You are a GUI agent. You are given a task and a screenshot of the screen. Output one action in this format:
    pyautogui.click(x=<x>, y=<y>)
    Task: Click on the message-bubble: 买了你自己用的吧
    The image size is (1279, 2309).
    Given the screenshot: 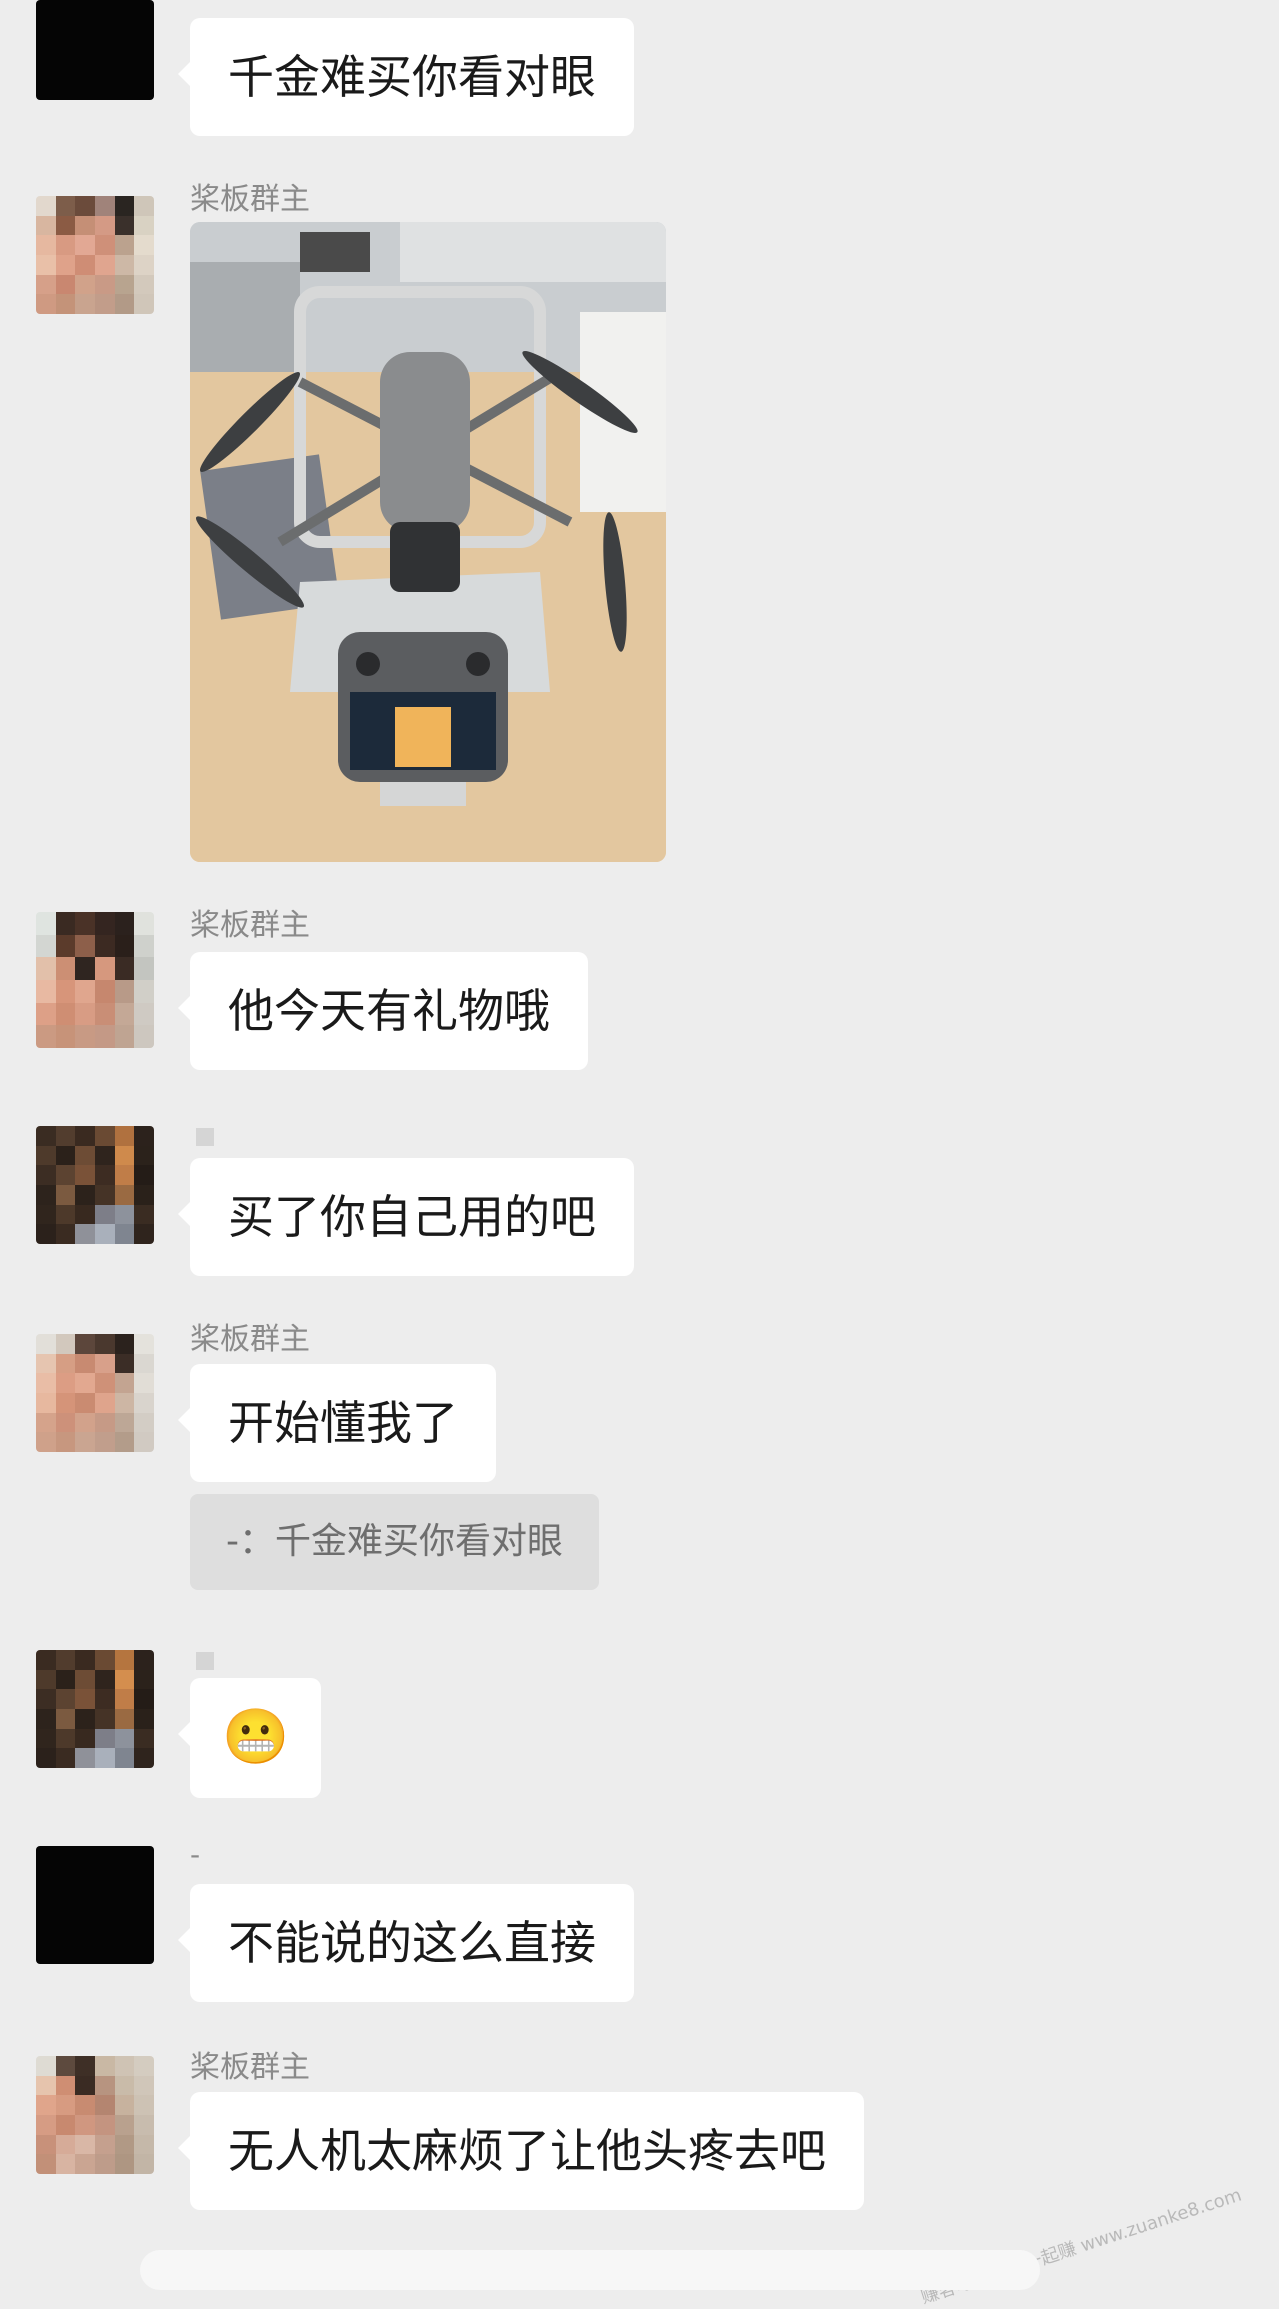 What is the action you would take?
    pyautogui.click(x=406, y=1217)
    